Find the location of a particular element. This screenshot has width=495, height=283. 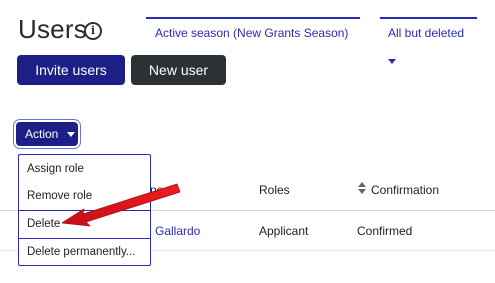

user-role: Applicant is located at coordinates (284, 231).